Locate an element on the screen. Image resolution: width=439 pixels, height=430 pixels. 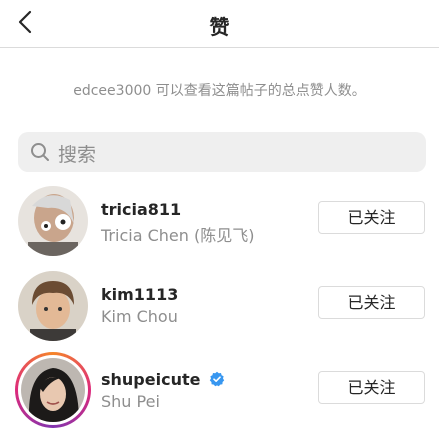
username: kim1113 is located at coordinates (139, 294).